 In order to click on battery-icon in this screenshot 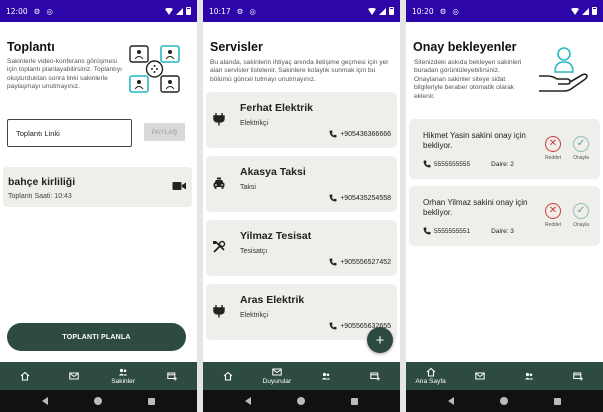, I will do `click(594, 11)`.